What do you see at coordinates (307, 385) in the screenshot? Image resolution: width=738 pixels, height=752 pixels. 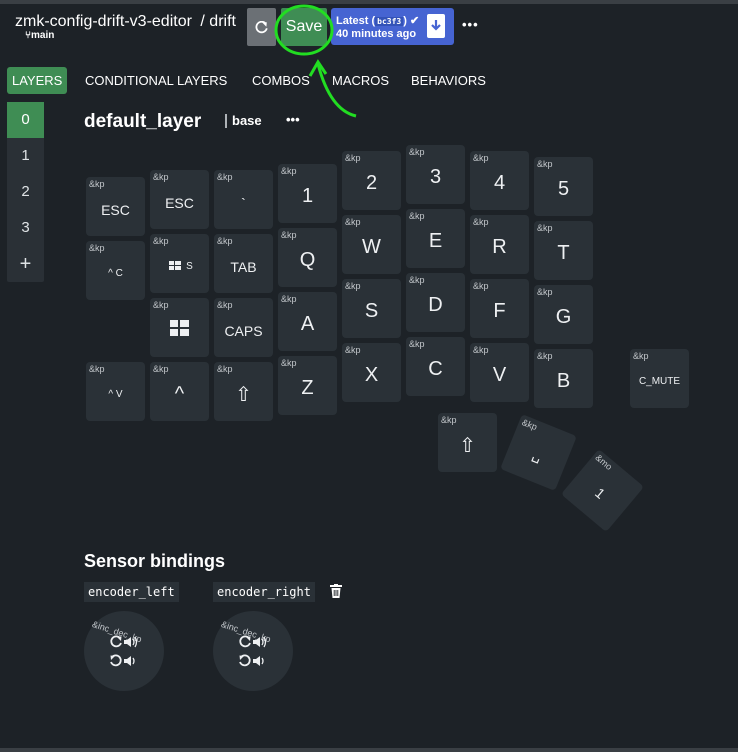 I see `key-26: &kp Z` at bounding box center [307, 385].